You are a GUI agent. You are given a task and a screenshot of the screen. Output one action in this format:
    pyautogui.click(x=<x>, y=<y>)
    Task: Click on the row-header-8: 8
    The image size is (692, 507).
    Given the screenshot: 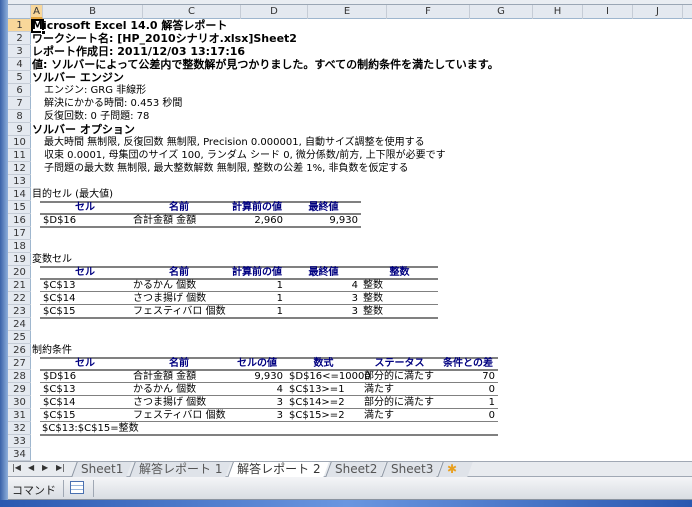 What is the action you would take?
    pyautogui.click(x=19, y=116)
    